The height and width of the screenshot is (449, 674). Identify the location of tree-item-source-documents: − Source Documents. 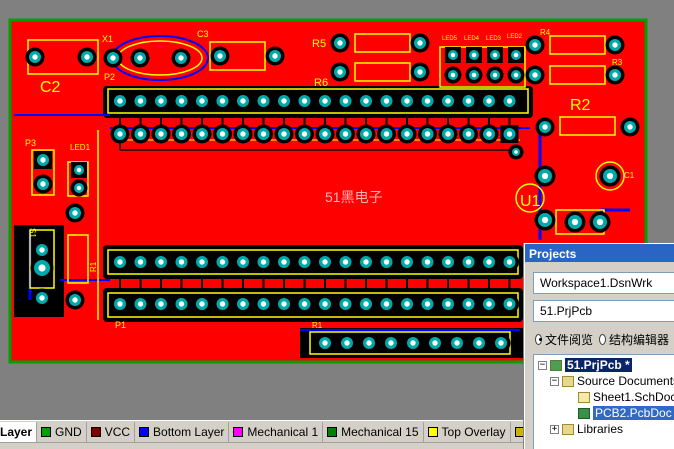
(612, 381).